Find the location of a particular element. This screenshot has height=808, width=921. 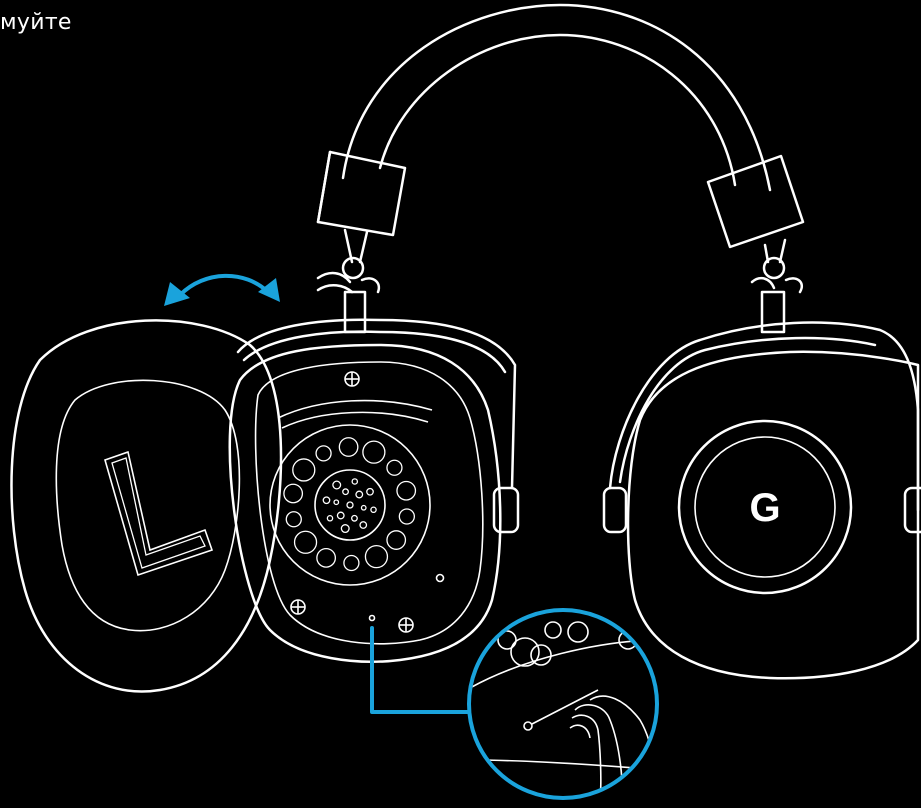

right-yoke is located at coordinates (776, 286).